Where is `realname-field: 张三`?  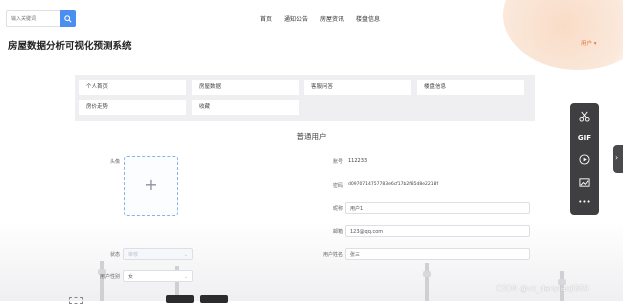
realname-field: 张三 is located at coordinates (437, 254).